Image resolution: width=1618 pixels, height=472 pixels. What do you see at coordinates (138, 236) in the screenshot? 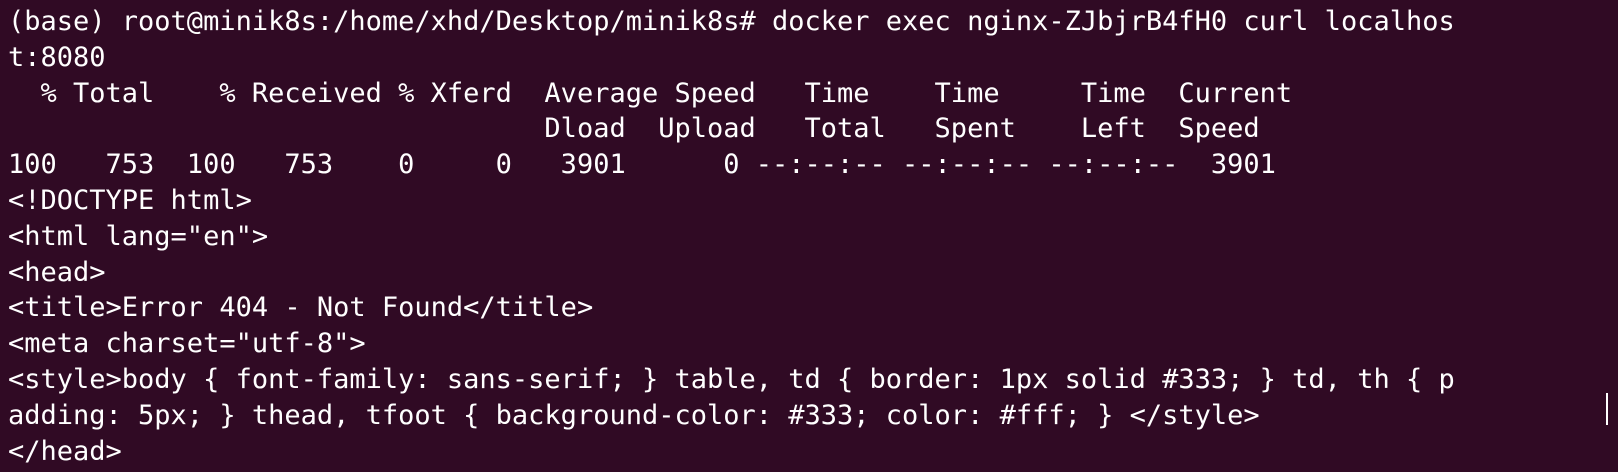
I see `output-line: <html lang="en">` at bounding box center [138, 236].